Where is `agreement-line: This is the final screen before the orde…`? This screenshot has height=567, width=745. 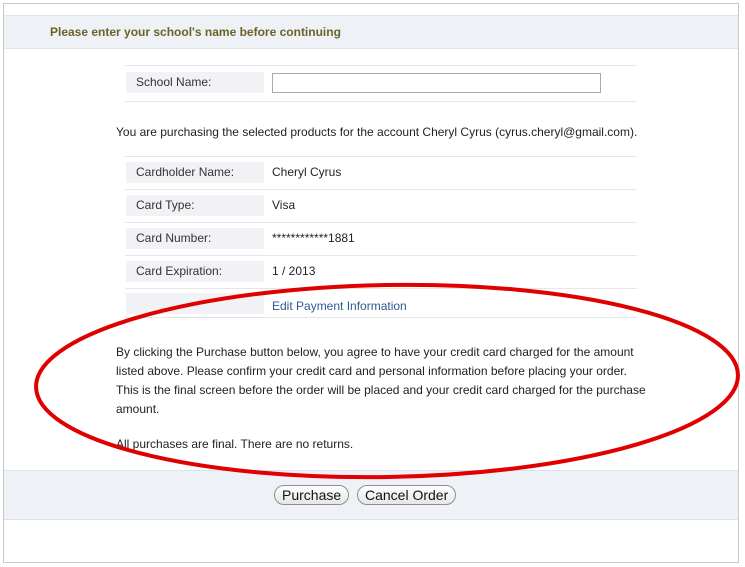 agreement-line: This is the final screen before the orde… is located at coordinates (381, 390).